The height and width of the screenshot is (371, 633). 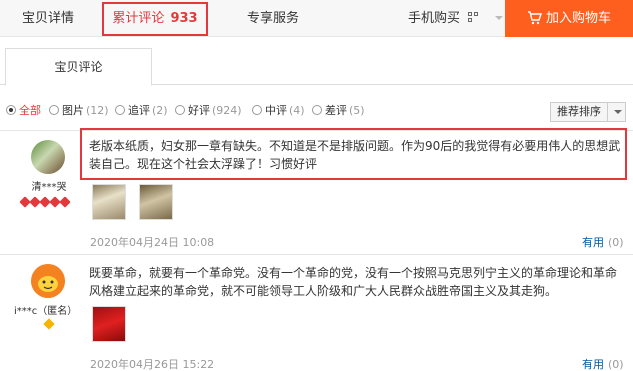 I want to click on sort-dropdown: 推荐排序, so click(x=588, y=112).